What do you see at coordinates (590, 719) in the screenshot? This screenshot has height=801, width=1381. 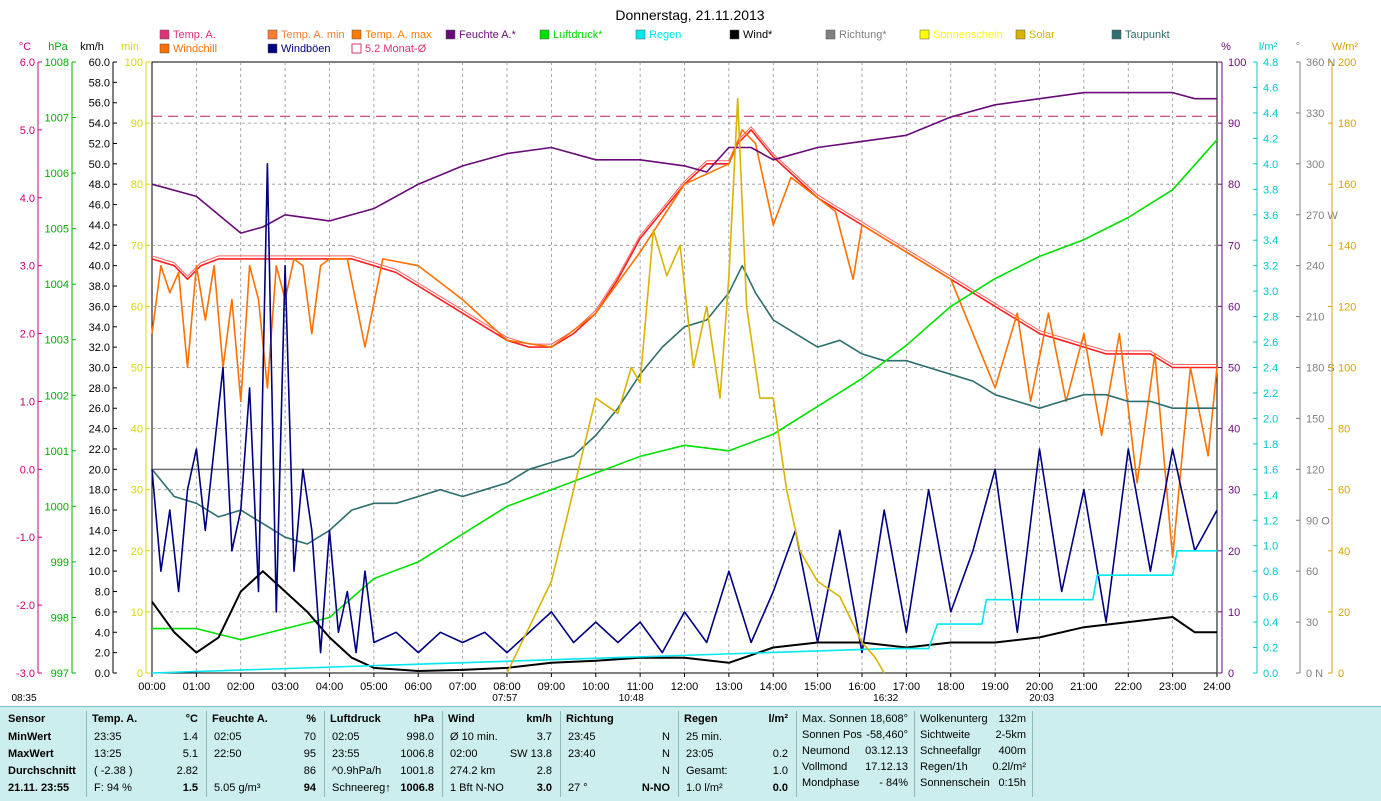 I see `direction-stats-header: Richtung` at bounding box center [590, 719].